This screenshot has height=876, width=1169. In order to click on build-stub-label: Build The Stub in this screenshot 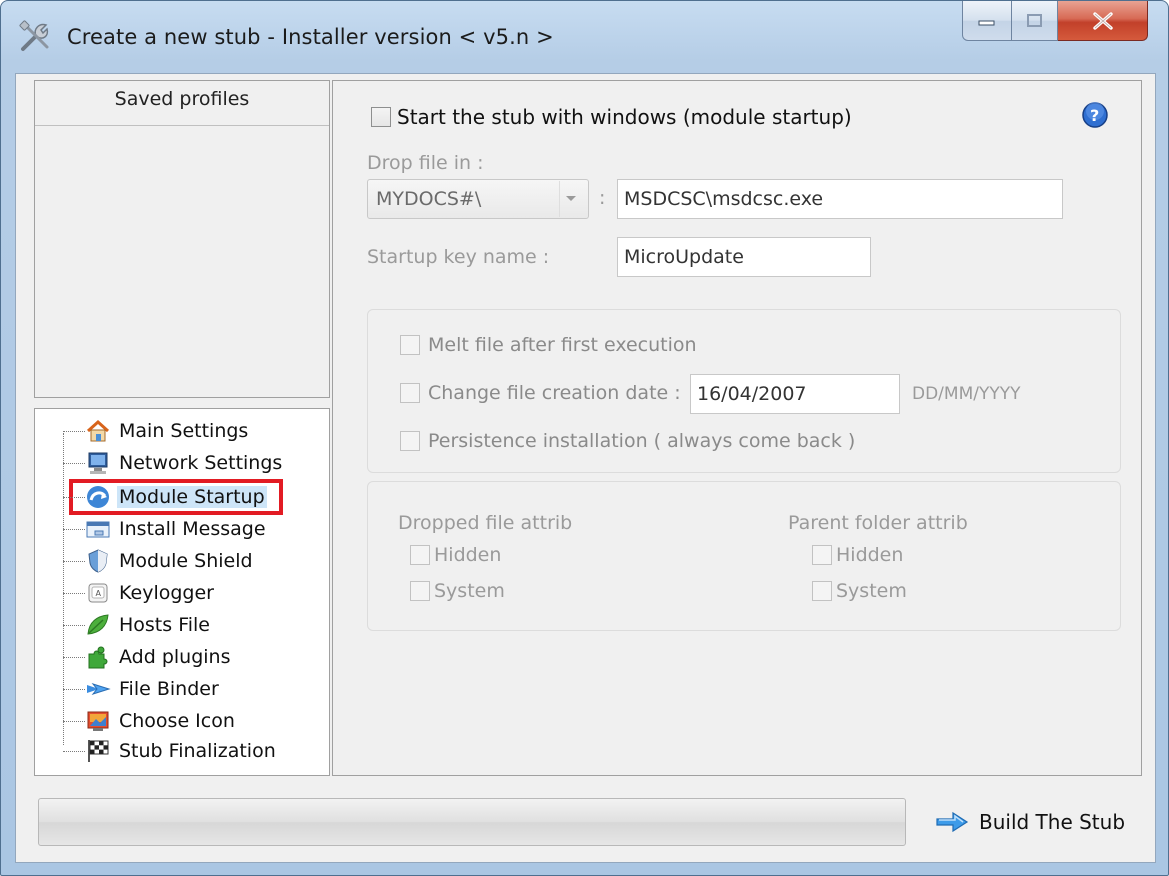, I will do `click(1052, 822)`.